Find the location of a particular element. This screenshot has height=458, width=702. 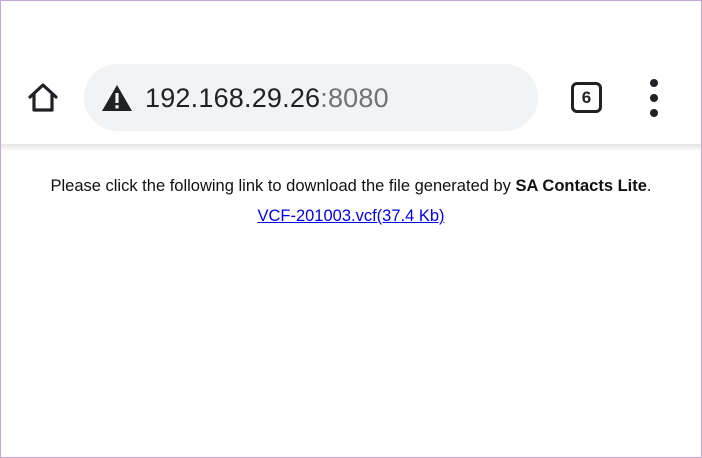

more-vert-icon is located at coordinates (654, 98).